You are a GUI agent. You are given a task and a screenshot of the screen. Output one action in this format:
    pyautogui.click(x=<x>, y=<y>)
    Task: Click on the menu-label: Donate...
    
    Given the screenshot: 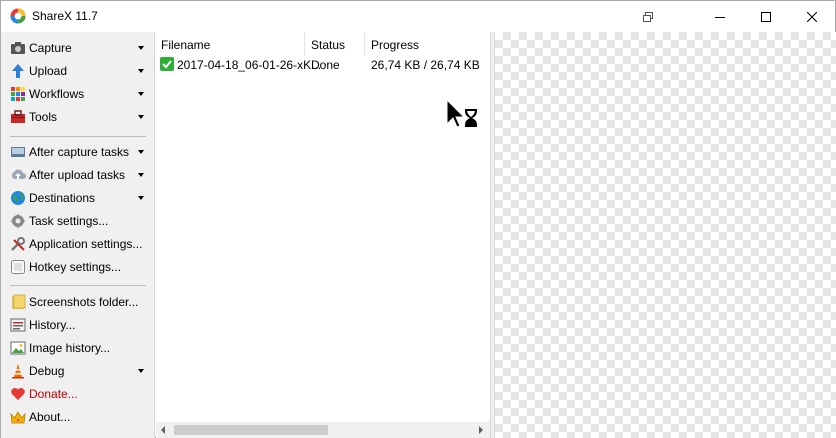 What is the action you would take?
    pyautogui.click(x=53, y=394)
    